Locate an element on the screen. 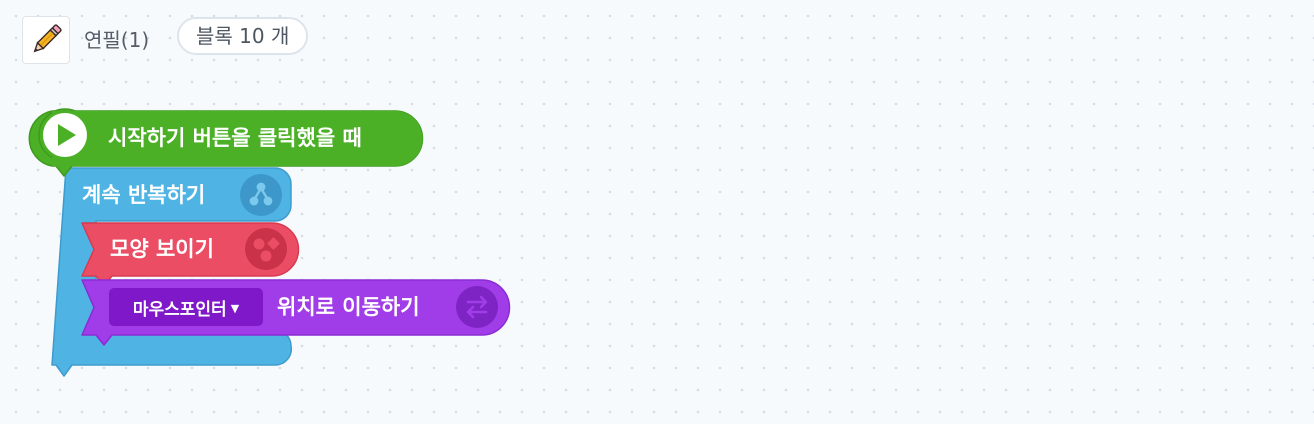 This screenshot has height=424, width=1314. start-block-label: 시작하기 버튼을 클릭했을 때 is located at coordinates (235, 138).